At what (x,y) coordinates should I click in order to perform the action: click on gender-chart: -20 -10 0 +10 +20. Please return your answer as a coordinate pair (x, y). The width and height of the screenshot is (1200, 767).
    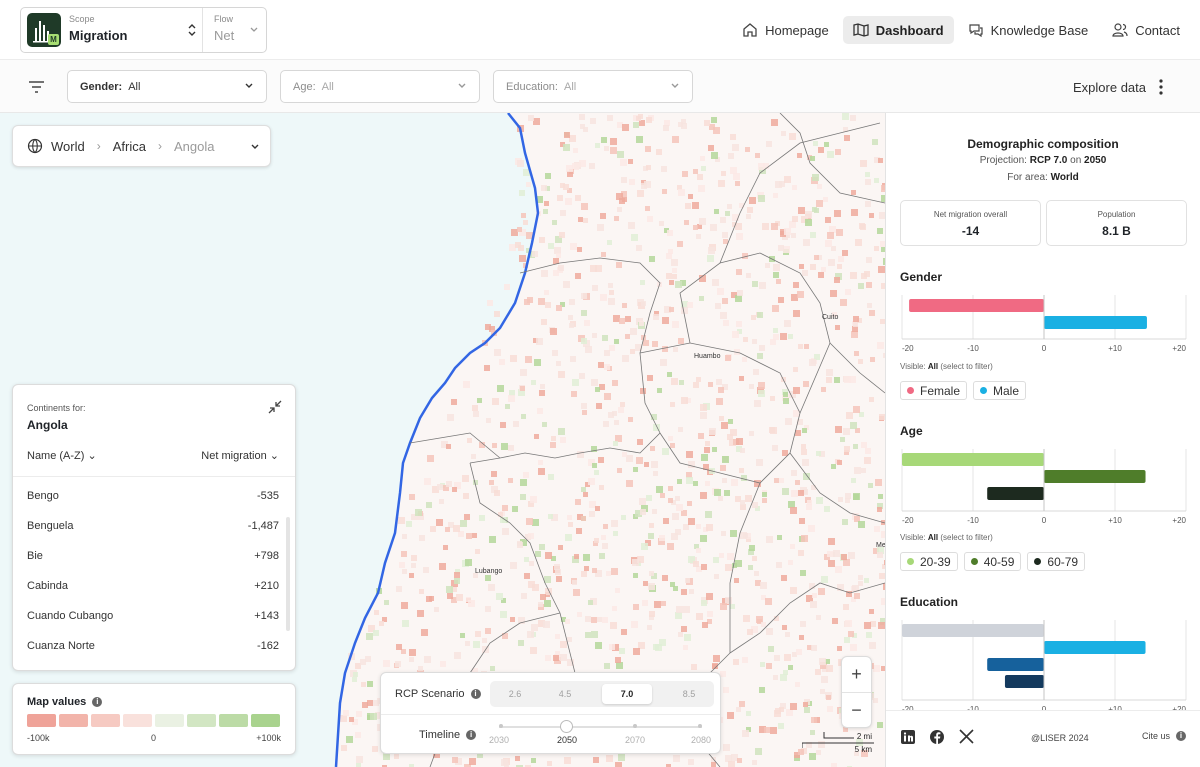
    Looking at the image, I should click on (1045, 324).